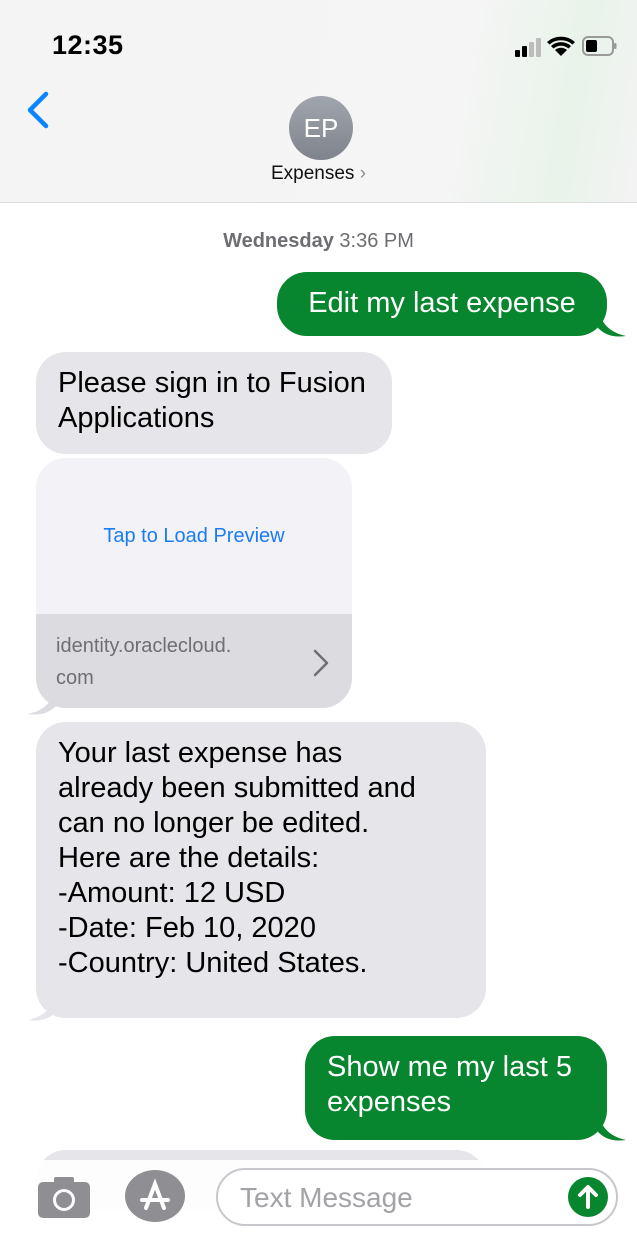  Describe the element at coordinates (528, 47) in the screenshot. I see `signal-icon` at that location.